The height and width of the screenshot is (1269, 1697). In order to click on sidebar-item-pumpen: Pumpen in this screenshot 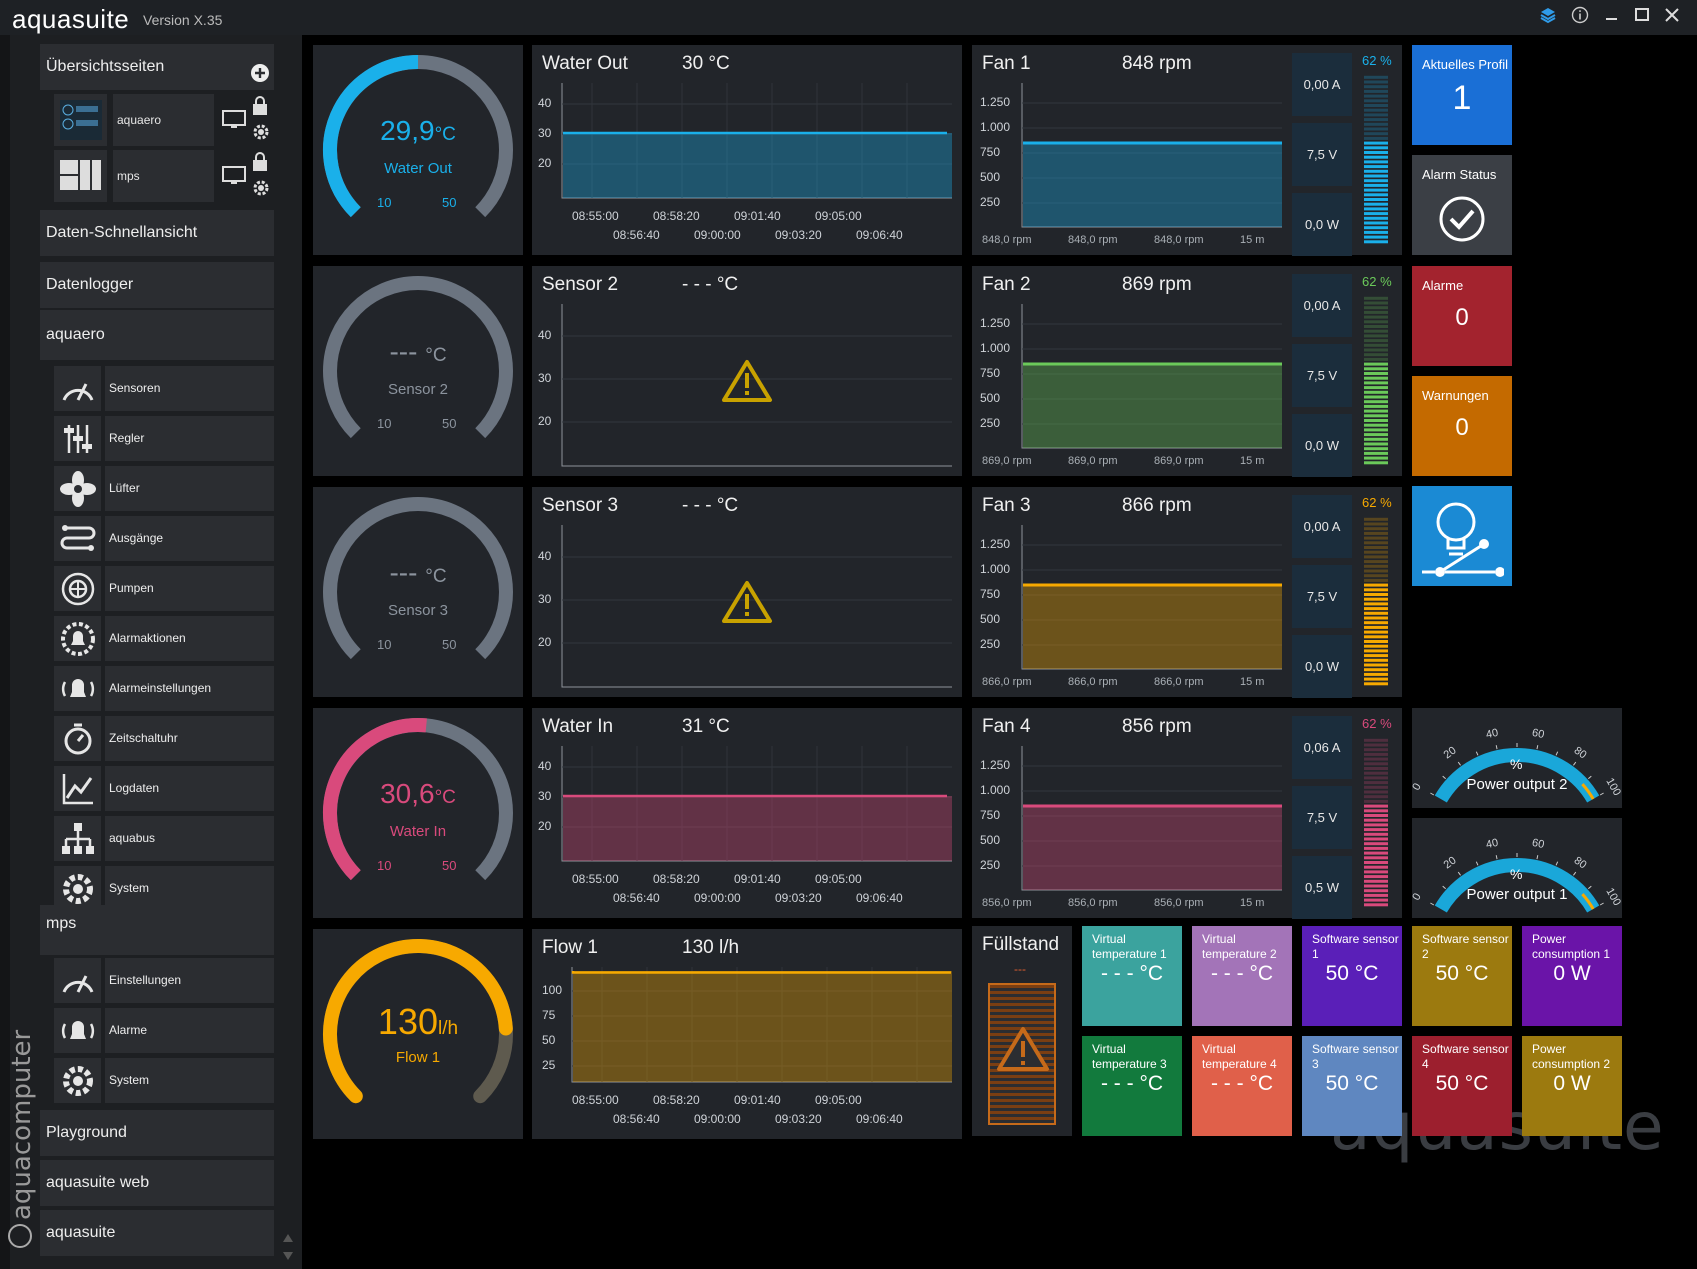, I will do `click(164, 588)`.